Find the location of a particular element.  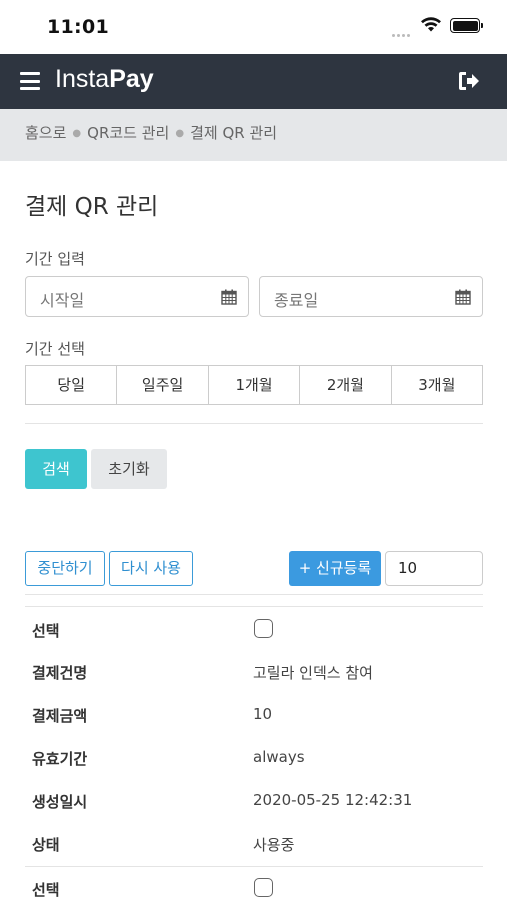

reuse-button: 다시 사용 is located at coordinates (151, 568).